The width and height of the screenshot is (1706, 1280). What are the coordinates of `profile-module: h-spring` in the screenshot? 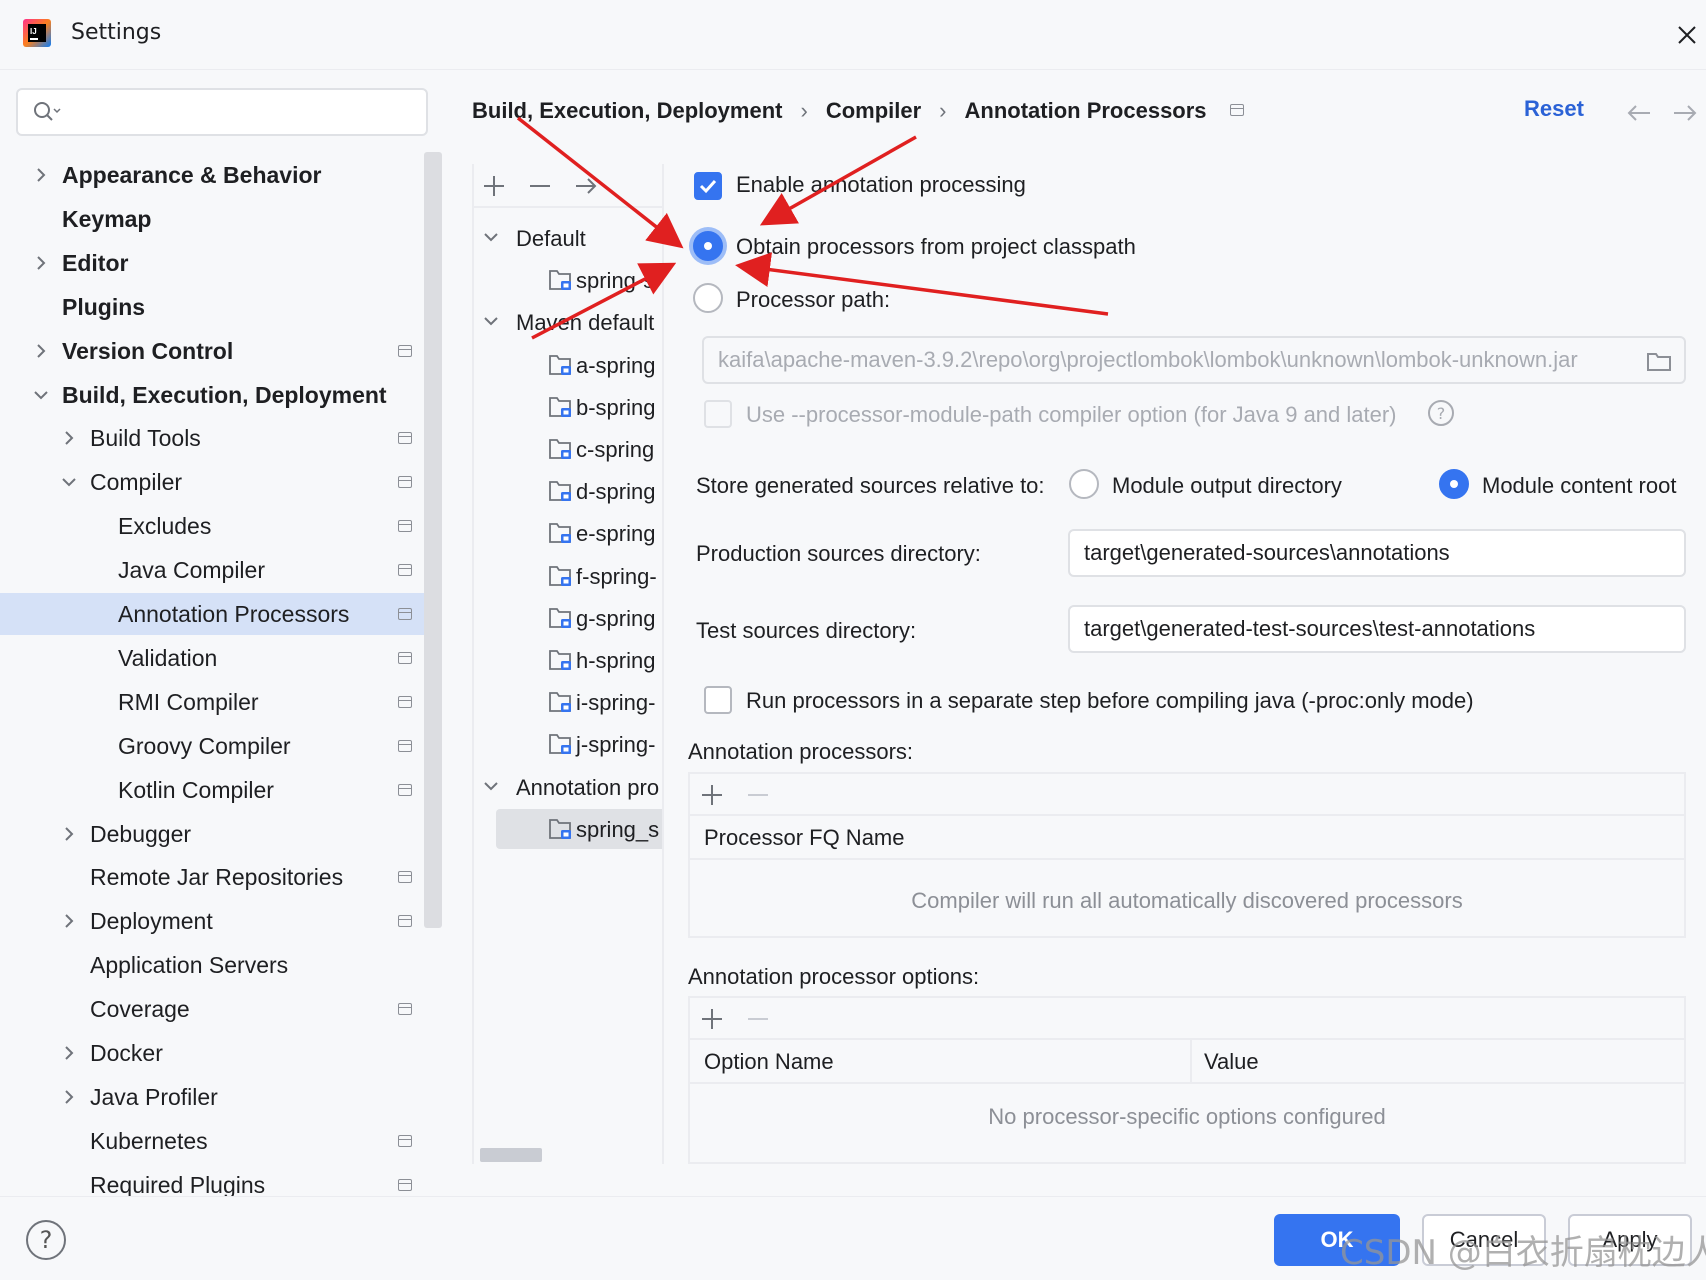 It's located at (568, 660).